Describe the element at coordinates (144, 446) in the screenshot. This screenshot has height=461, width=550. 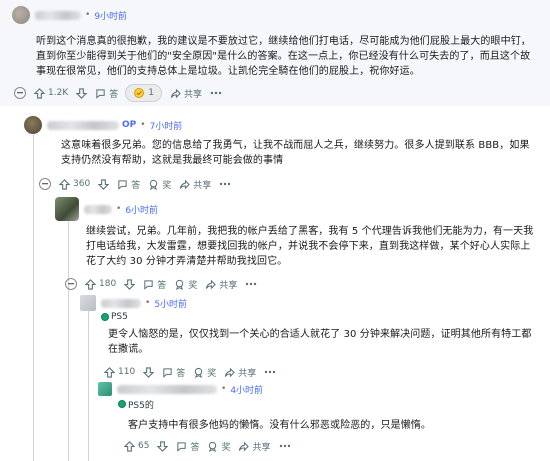
I see `vote-count: 65` at that location.